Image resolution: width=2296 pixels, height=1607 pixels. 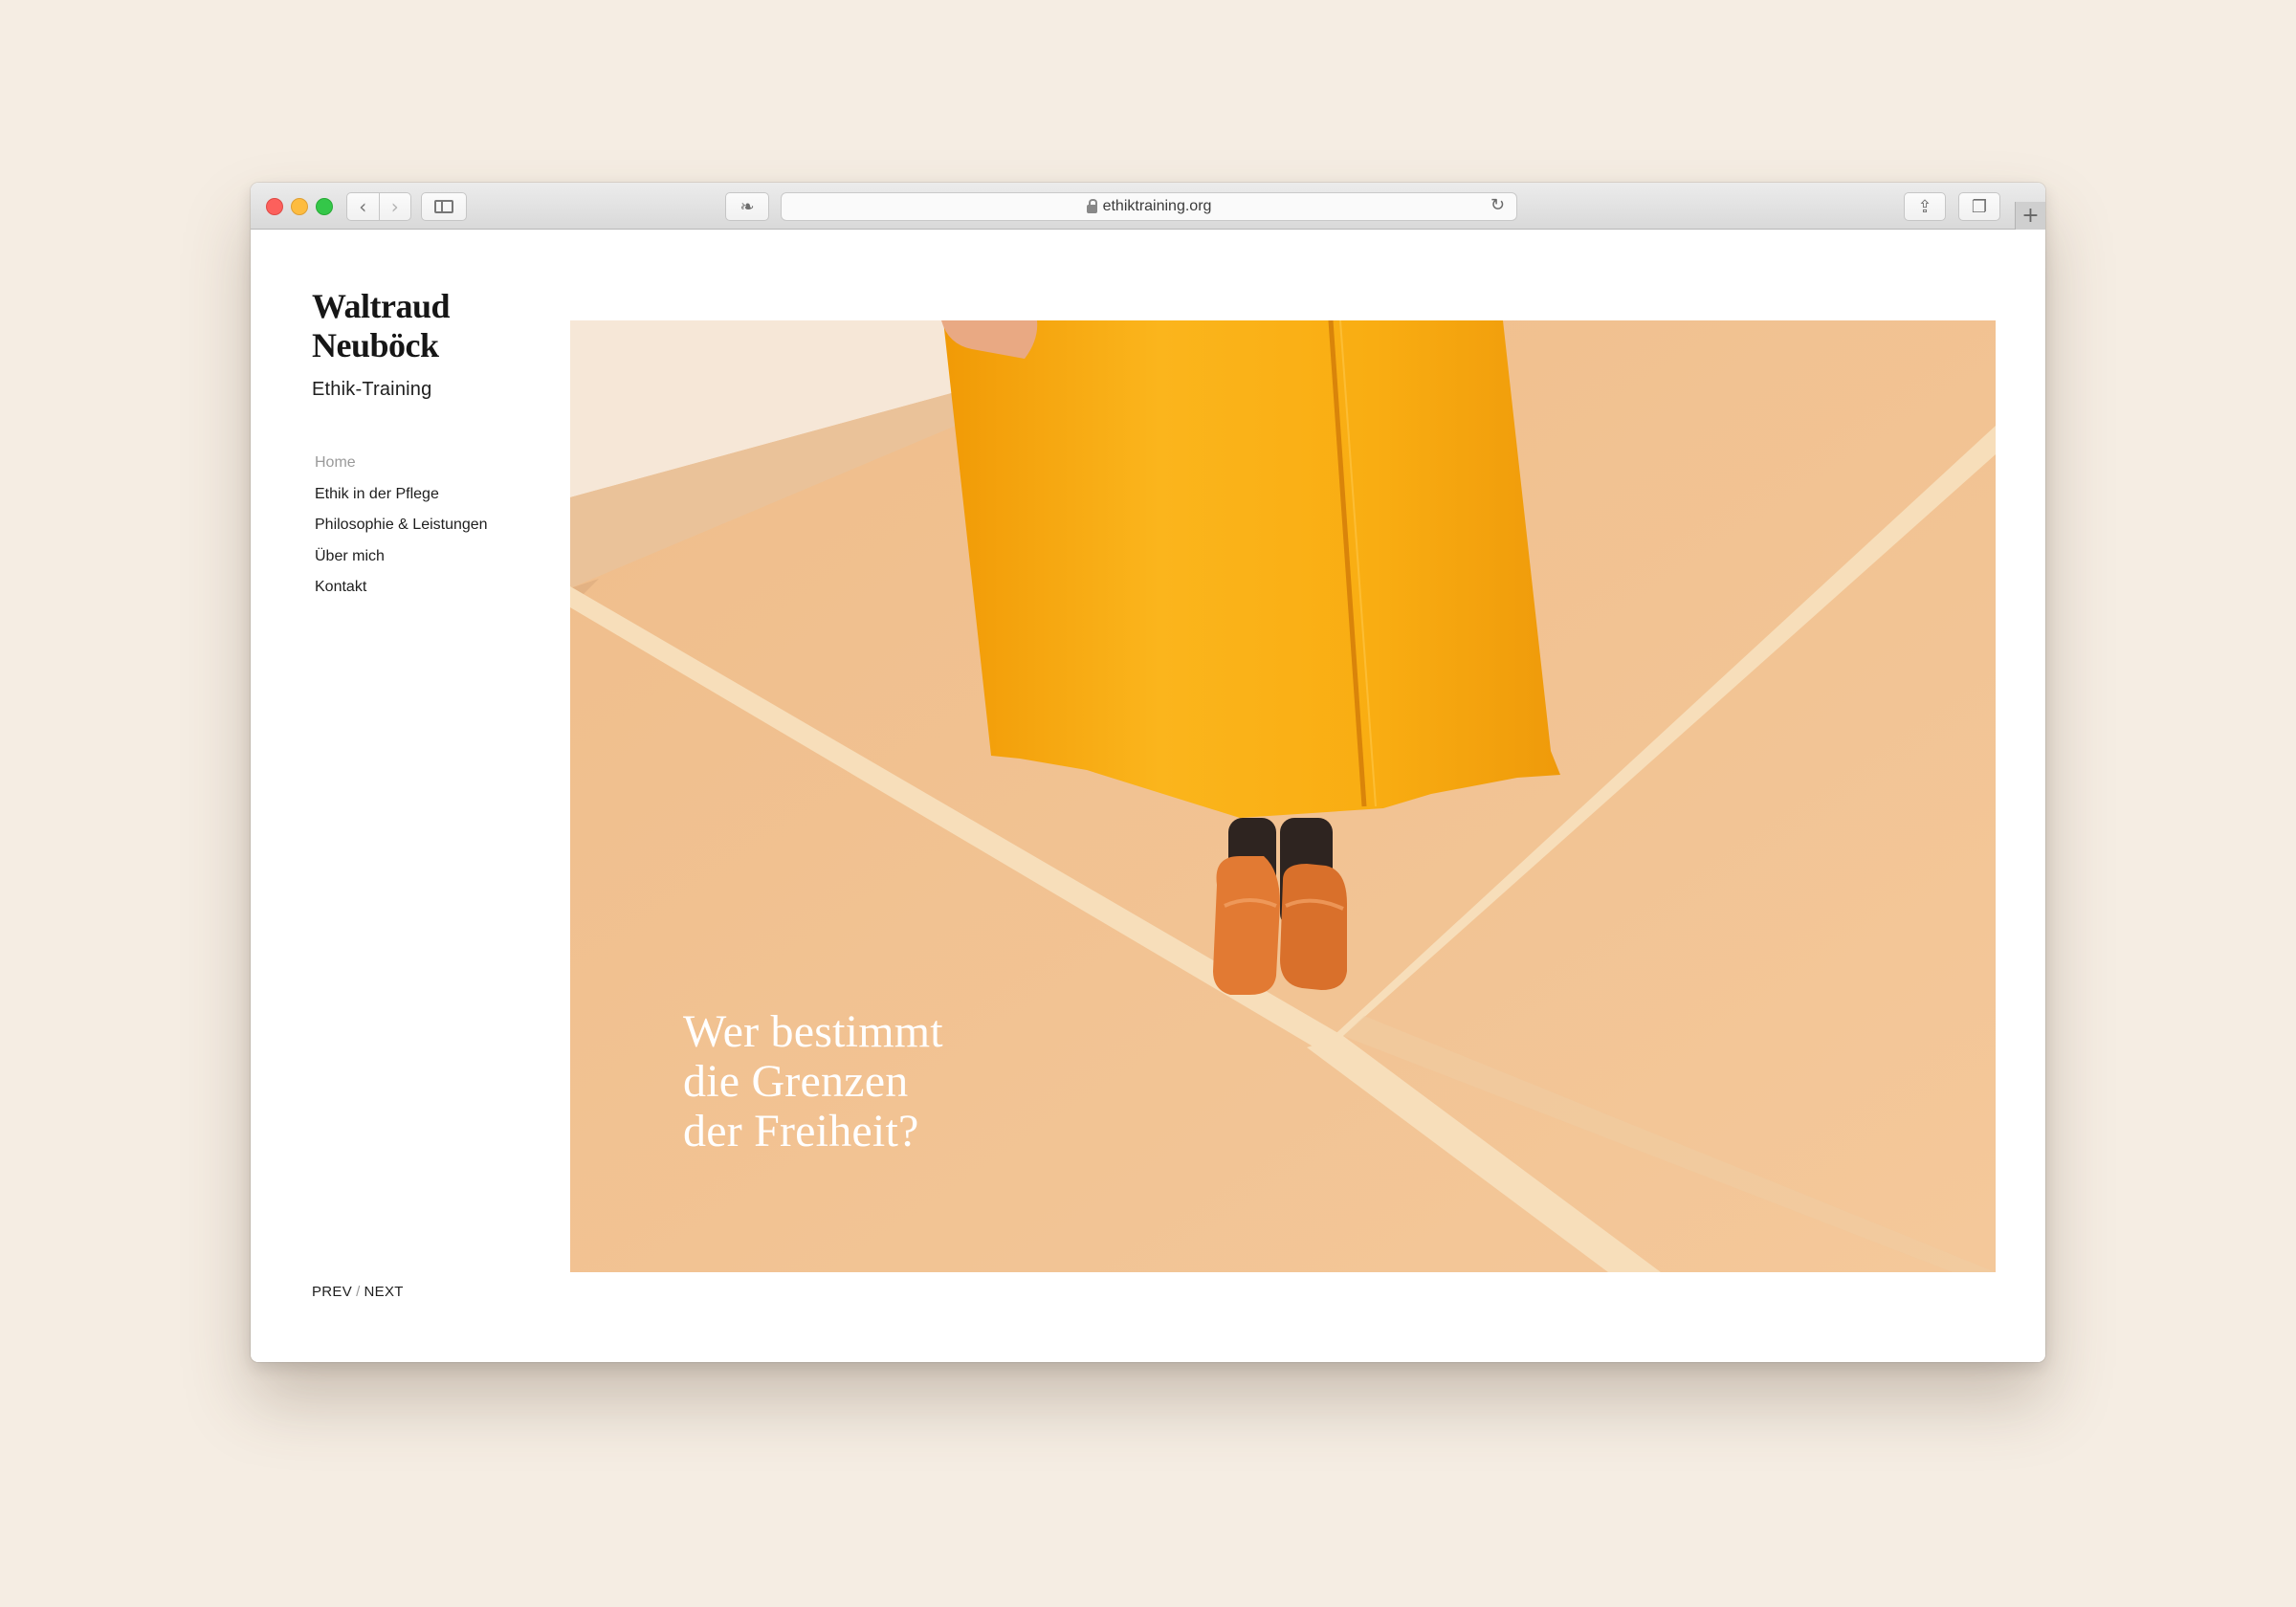 What do you see at coordinates (394, 206) in the screenshot?
I see `forward-button: ›` at bounding box center [394, 206].